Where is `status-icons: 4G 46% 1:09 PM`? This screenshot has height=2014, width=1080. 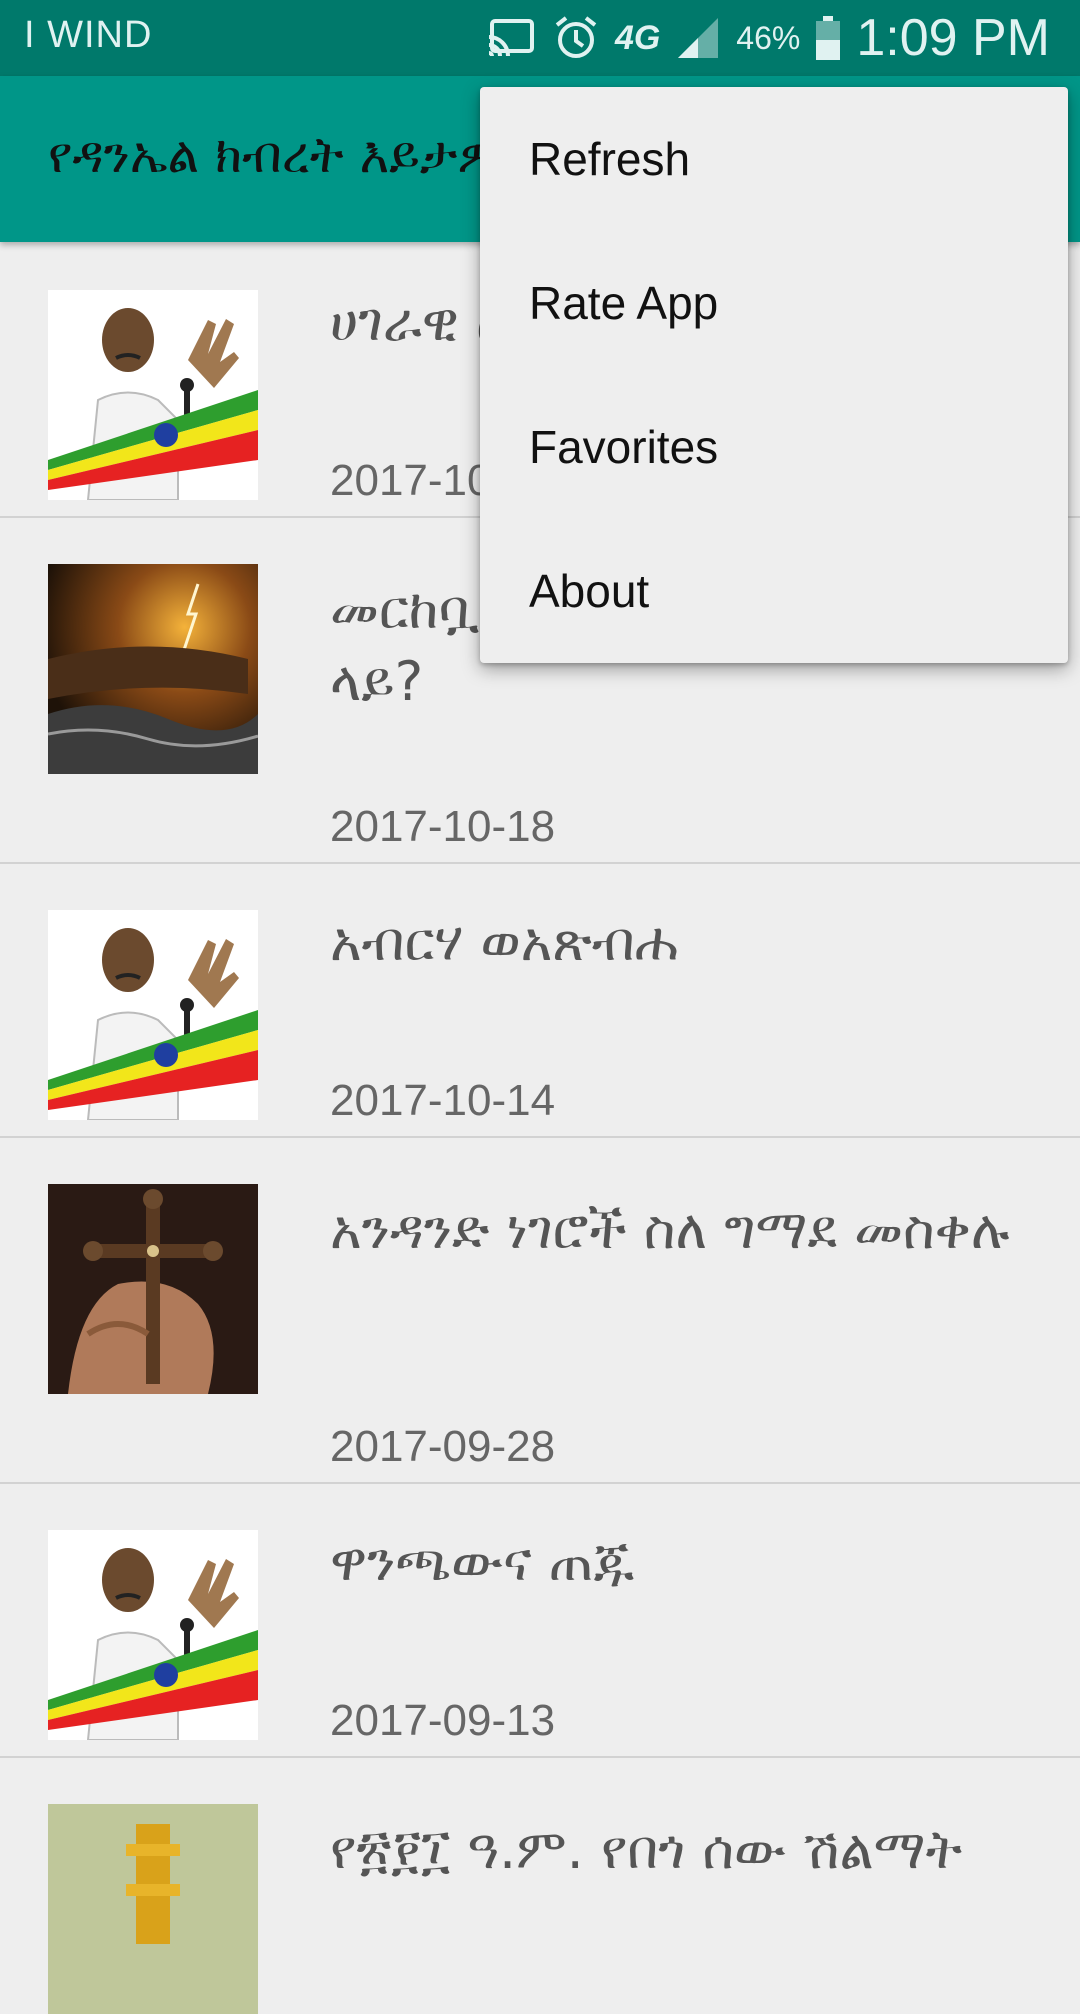 status-icons: 4G 46% 1:09 PM is located at coordinates (767, 38).